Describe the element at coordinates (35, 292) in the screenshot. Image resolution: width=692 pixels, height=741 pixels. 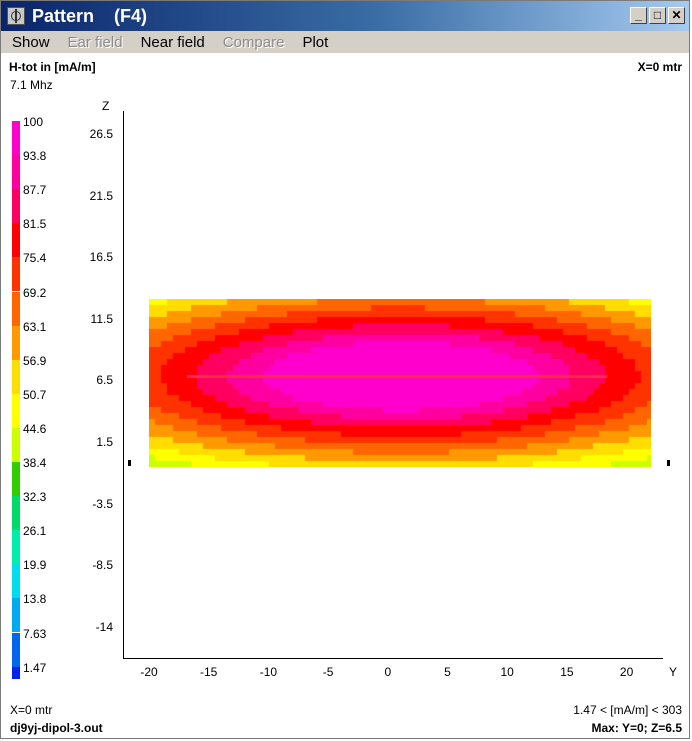
I see `legend-label: 69.2` at that location.